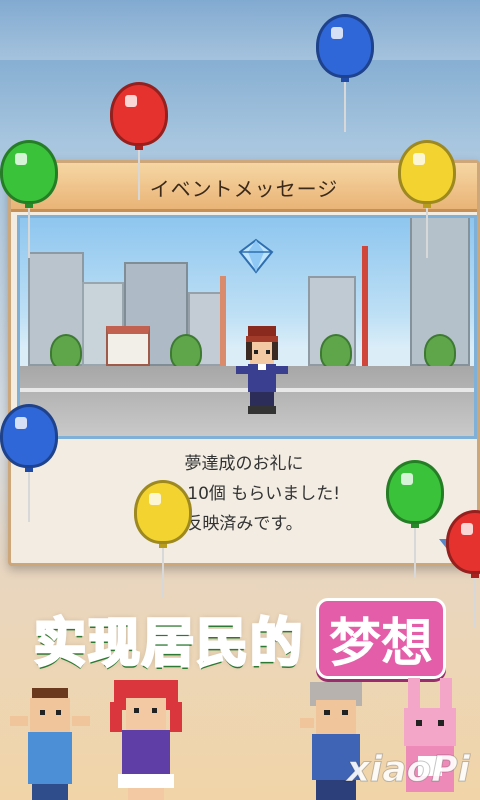 The height and width of the screenshot is (800, 480). Describe the element at coordinates (240, 30) in the screenshot. I see `top-bar` at that location.